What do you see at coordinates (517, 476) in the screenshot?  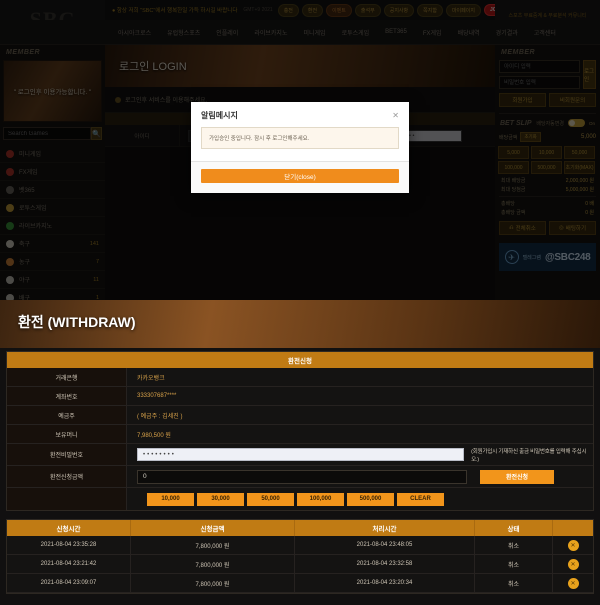 I see `withdraw-apply-button: 환전신청` at bounding box center [517, 476].